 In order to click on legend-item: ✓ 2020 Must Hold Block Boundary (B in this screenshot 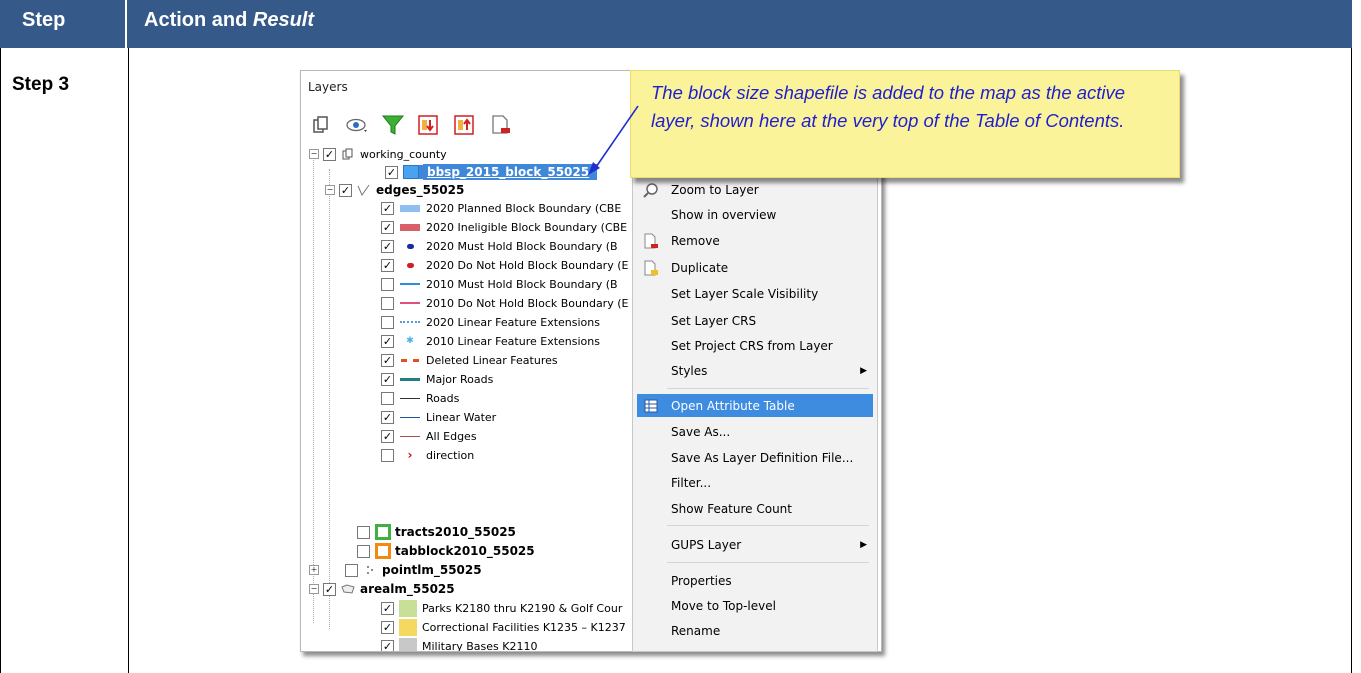, I will do `click(499, 246)`.